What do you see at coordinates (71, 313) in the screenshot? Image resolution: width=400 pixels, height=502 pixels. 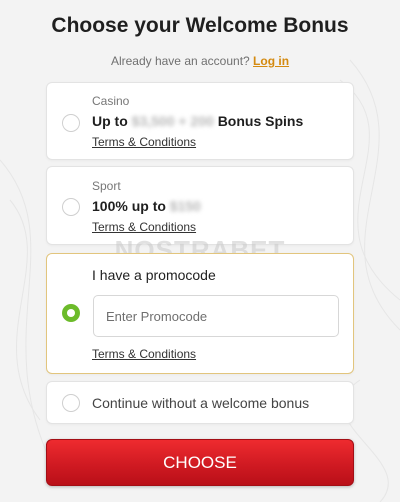 I see `promocode-radio-selected` at bounding box center [71, 313].